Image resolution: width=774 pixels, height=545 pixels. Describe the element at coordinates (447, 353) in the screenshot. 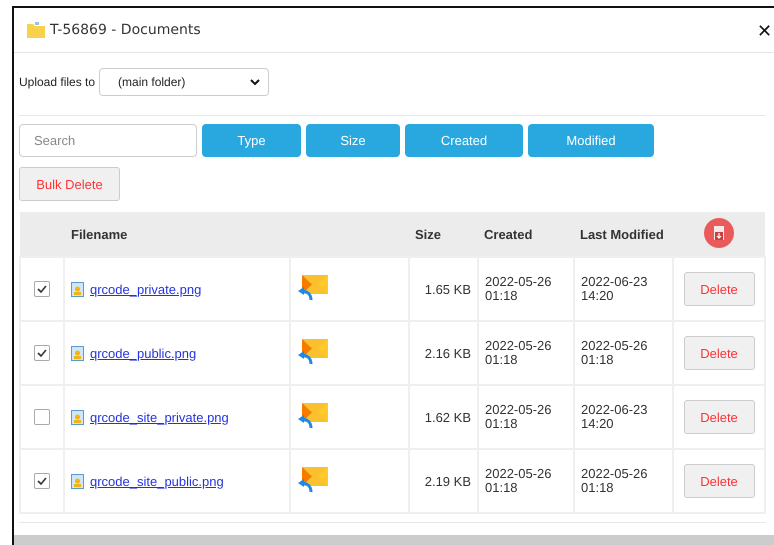

I see `file-size: 2.16 KB` at that location.